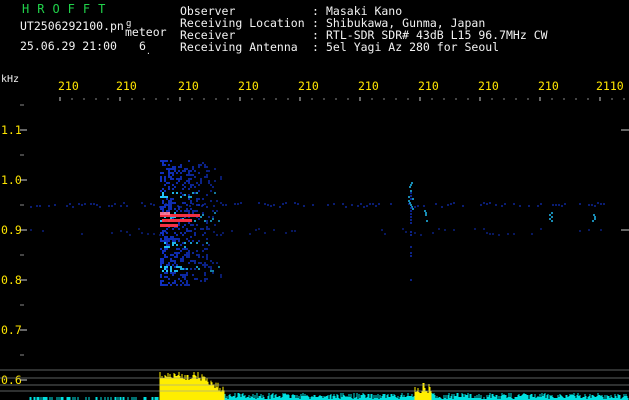 This screenshot has width=629, height=400. What do you see at coordinates (165, 213) in the screenshot?
I see `echo-core` at bounding box center [165, 213].